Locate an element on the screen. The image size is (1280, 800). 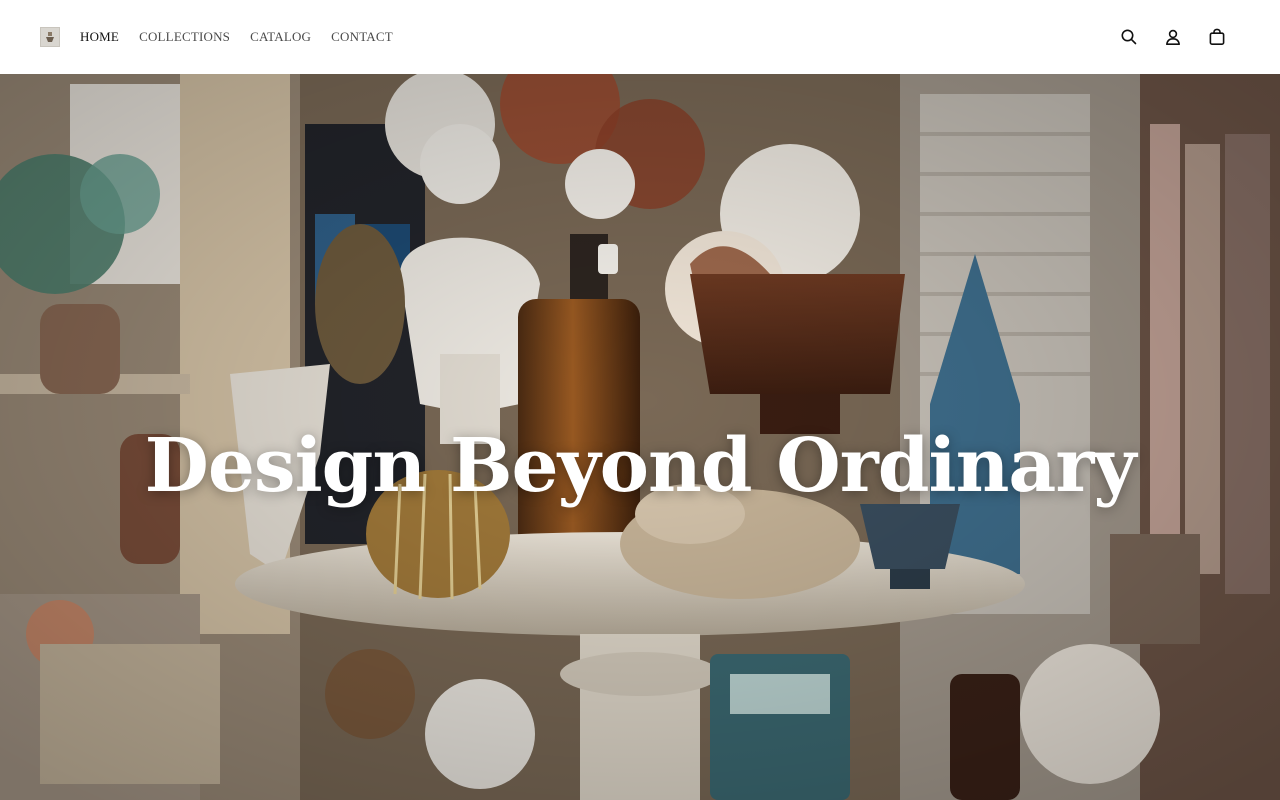
search-icon is located at coordinates (1129, 37).